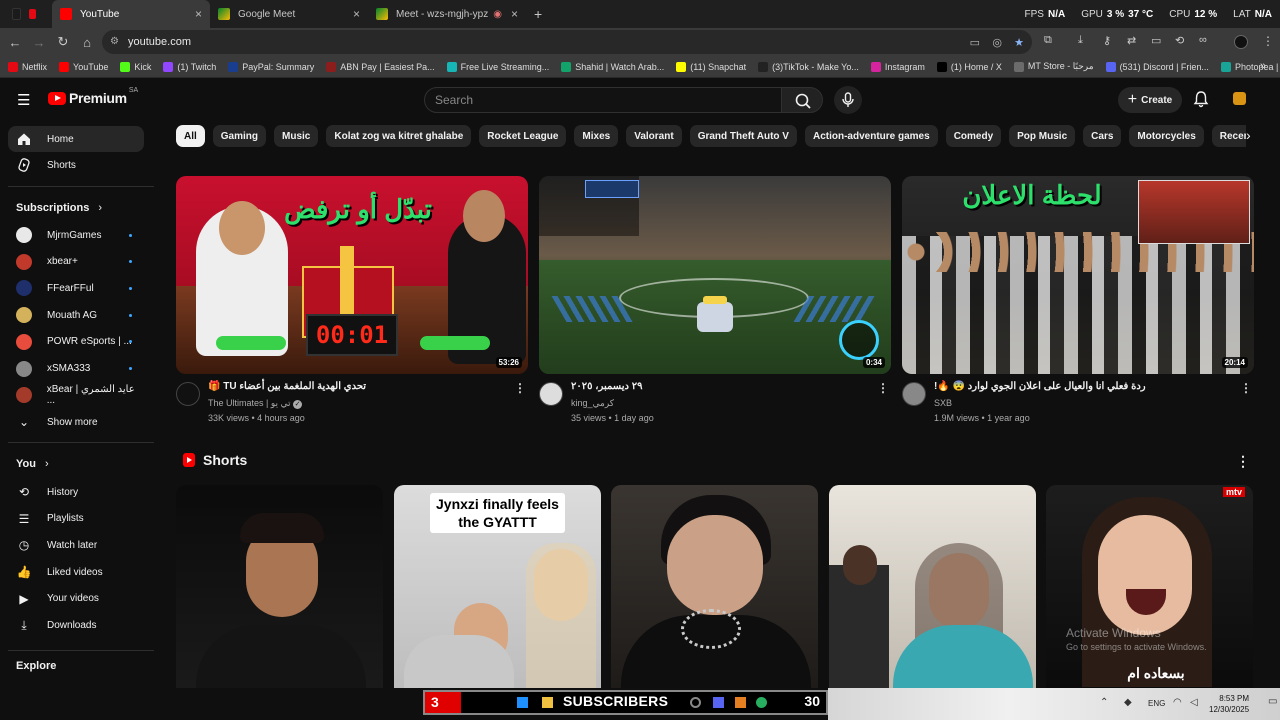 The width and height of the screenshot is (1280, 720). I want to click on video-thumbnail: لحظة الاعلان 20:14, so click(1078, 275).